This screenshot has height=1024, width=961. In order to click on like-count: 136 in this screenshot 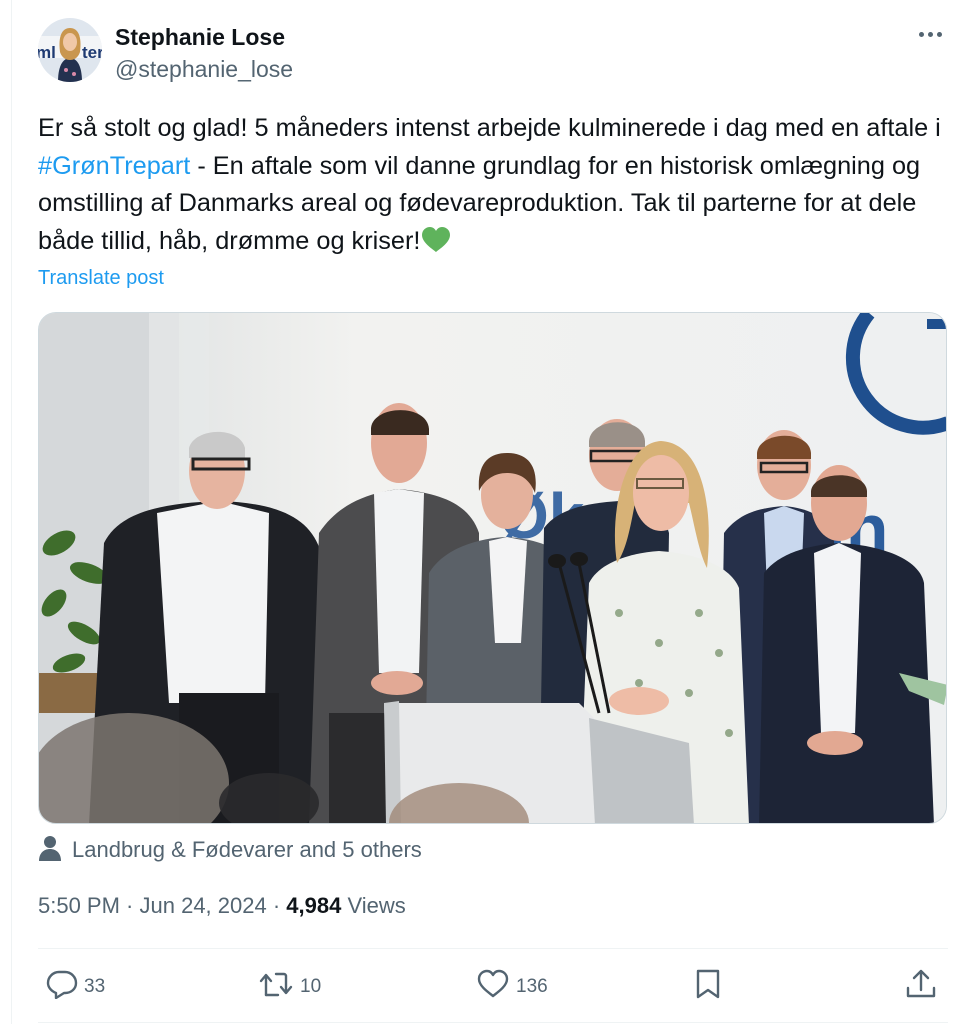, I will do `click(532, 986)`.